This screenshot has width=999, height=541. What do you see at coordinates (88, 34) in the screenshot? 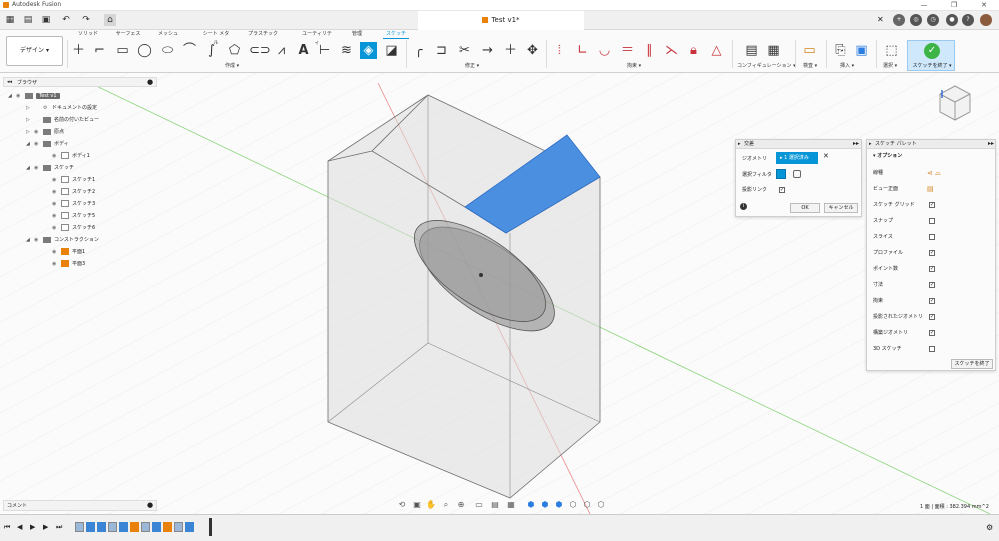
I see `tab-solid: ソリッド` at bounding box center [88, 34].